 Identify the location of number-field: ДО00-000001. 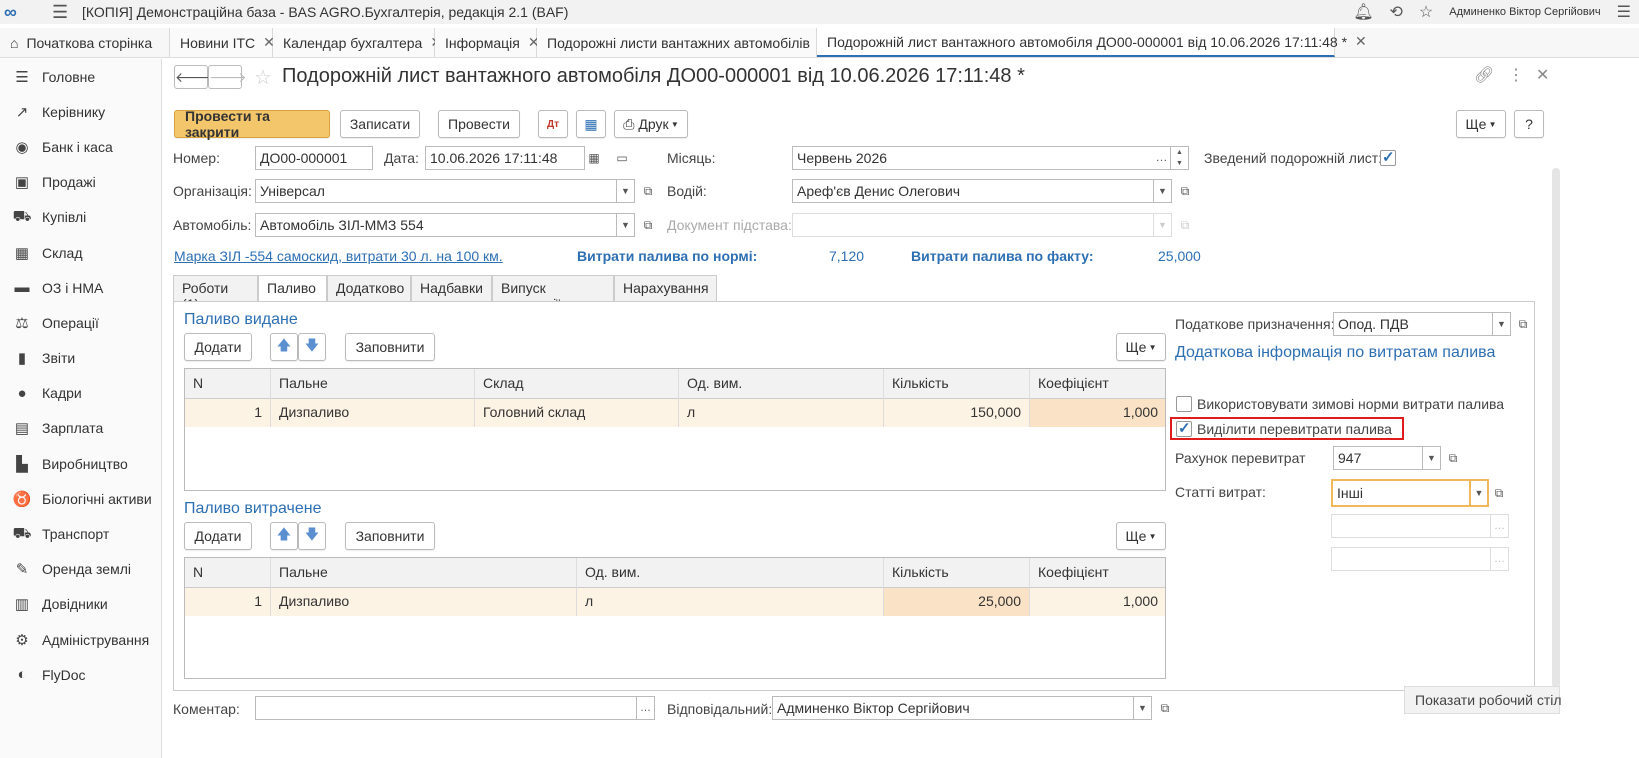
(314, 158).